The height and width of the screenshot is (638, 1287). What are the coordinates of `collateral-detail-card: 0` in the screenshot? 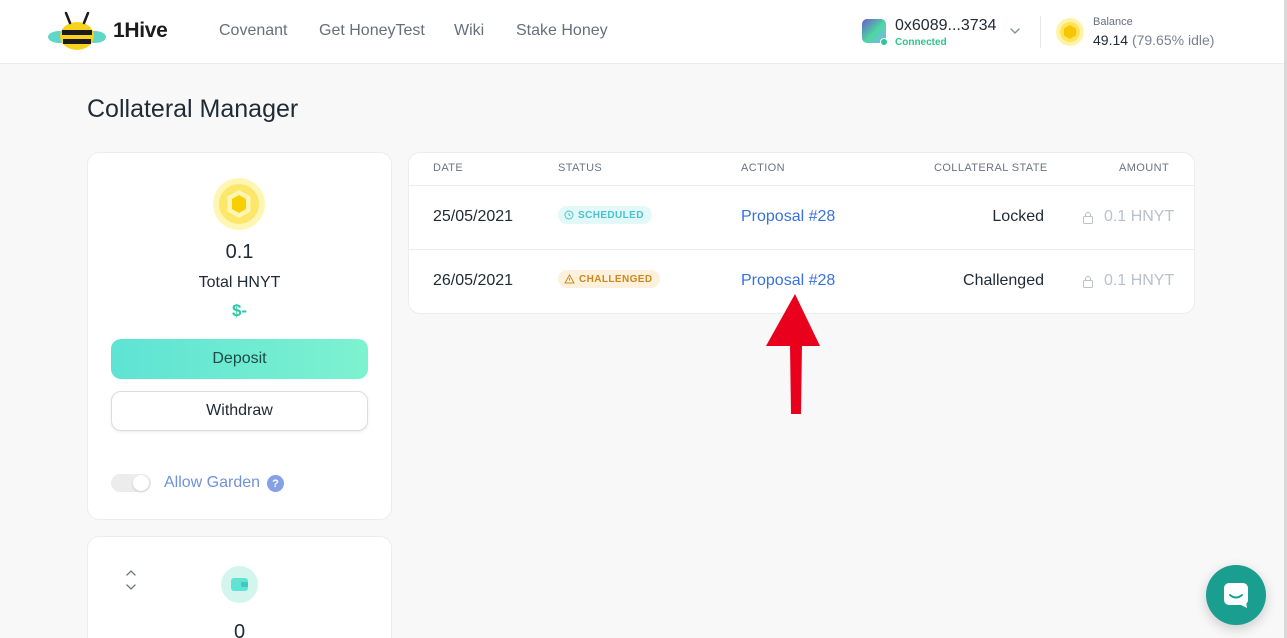 It's located at (239, 587).